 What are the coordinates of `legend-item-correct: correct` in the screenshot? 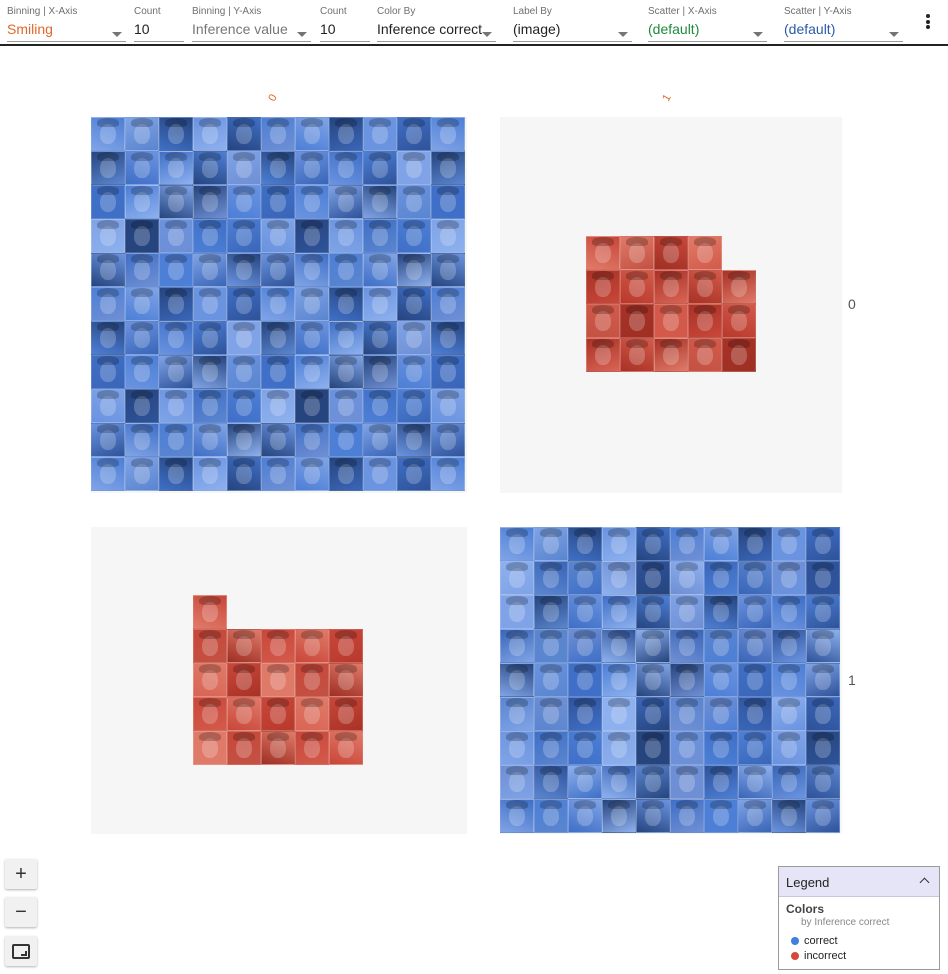 It's located at (814, 941).